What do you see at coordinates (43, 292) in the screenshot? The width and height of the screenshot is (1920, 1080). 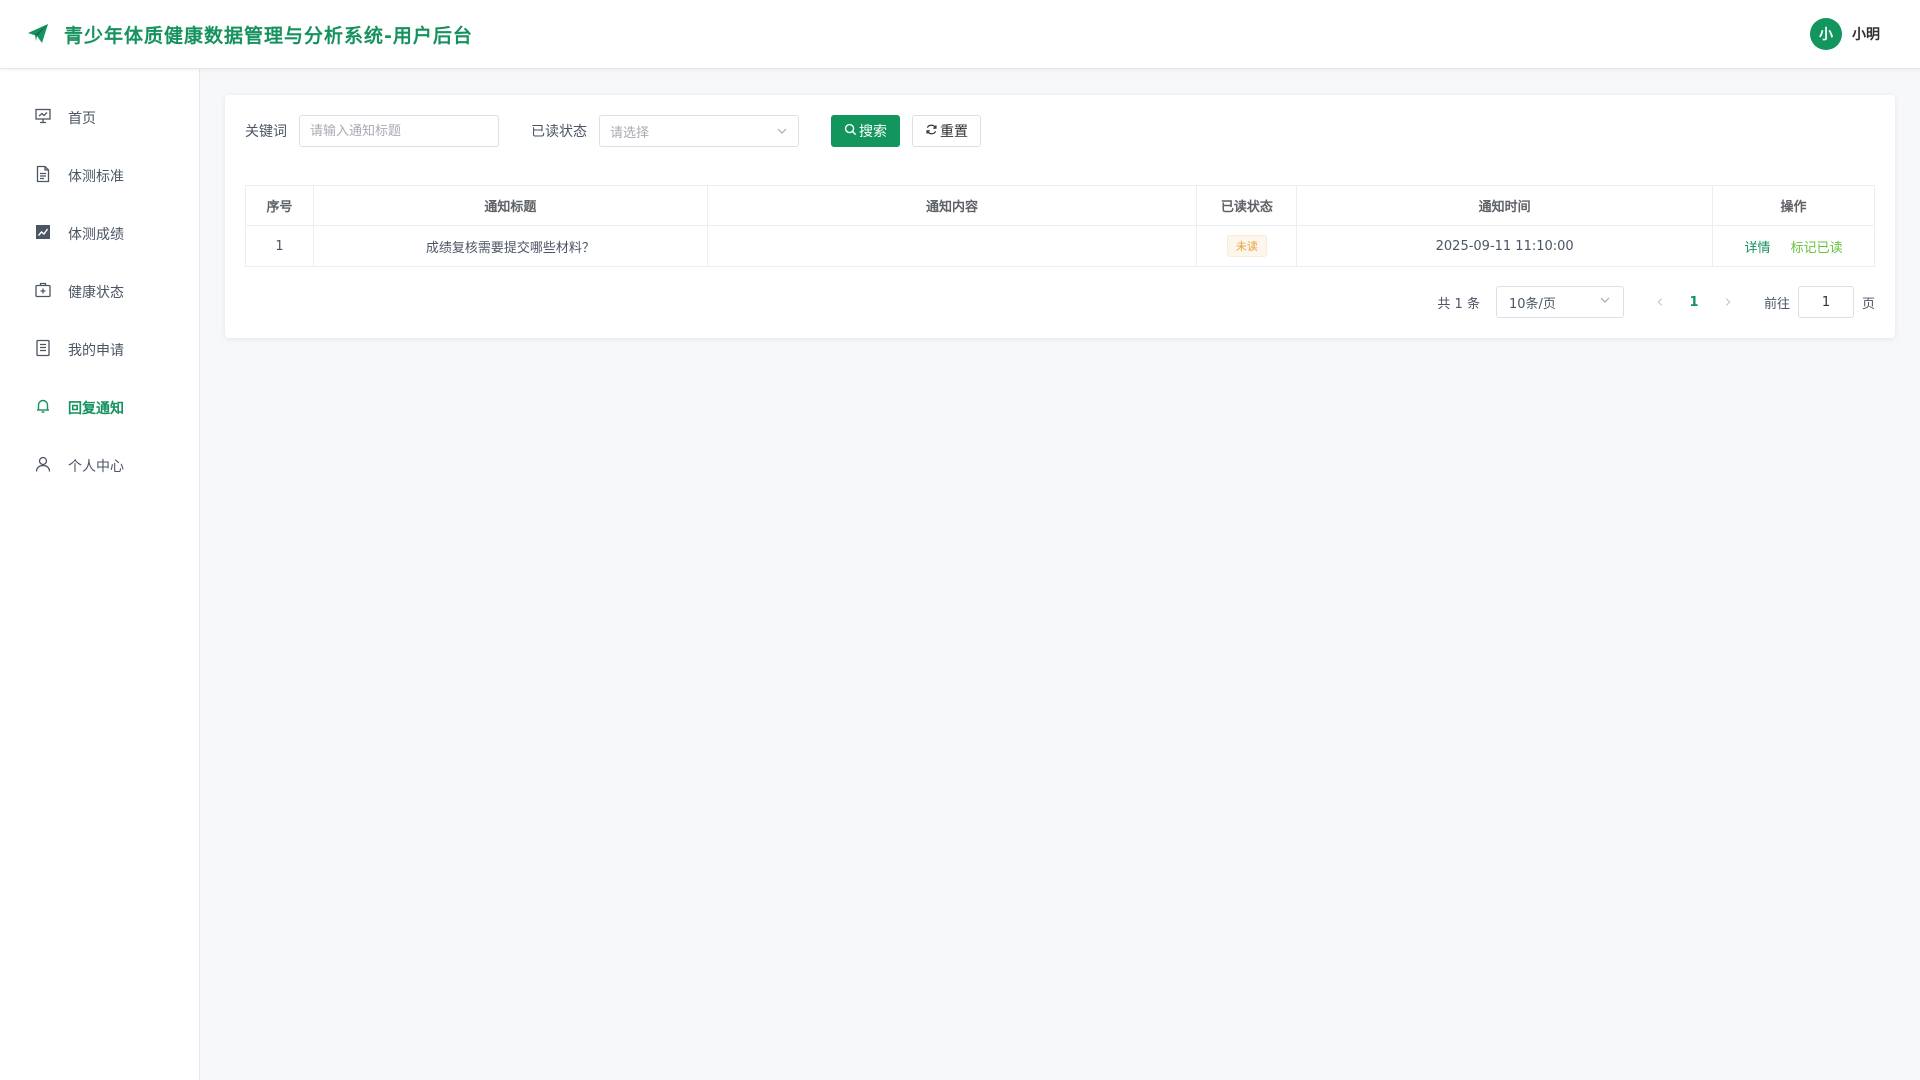 I see `first-aid-kit-icon` at bounding box center [43, 292].